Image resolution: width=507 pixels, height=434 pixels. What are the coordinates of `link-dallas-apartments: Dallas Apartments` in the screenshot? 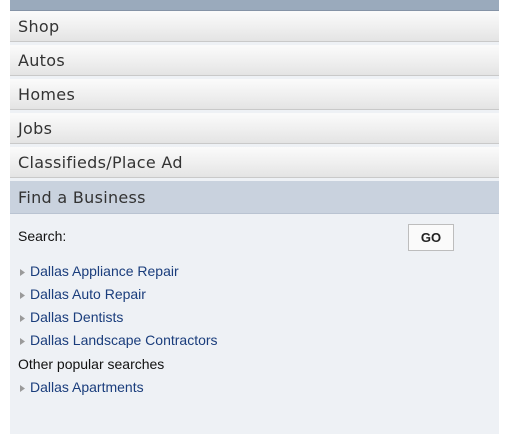 It's located at (87, 387).